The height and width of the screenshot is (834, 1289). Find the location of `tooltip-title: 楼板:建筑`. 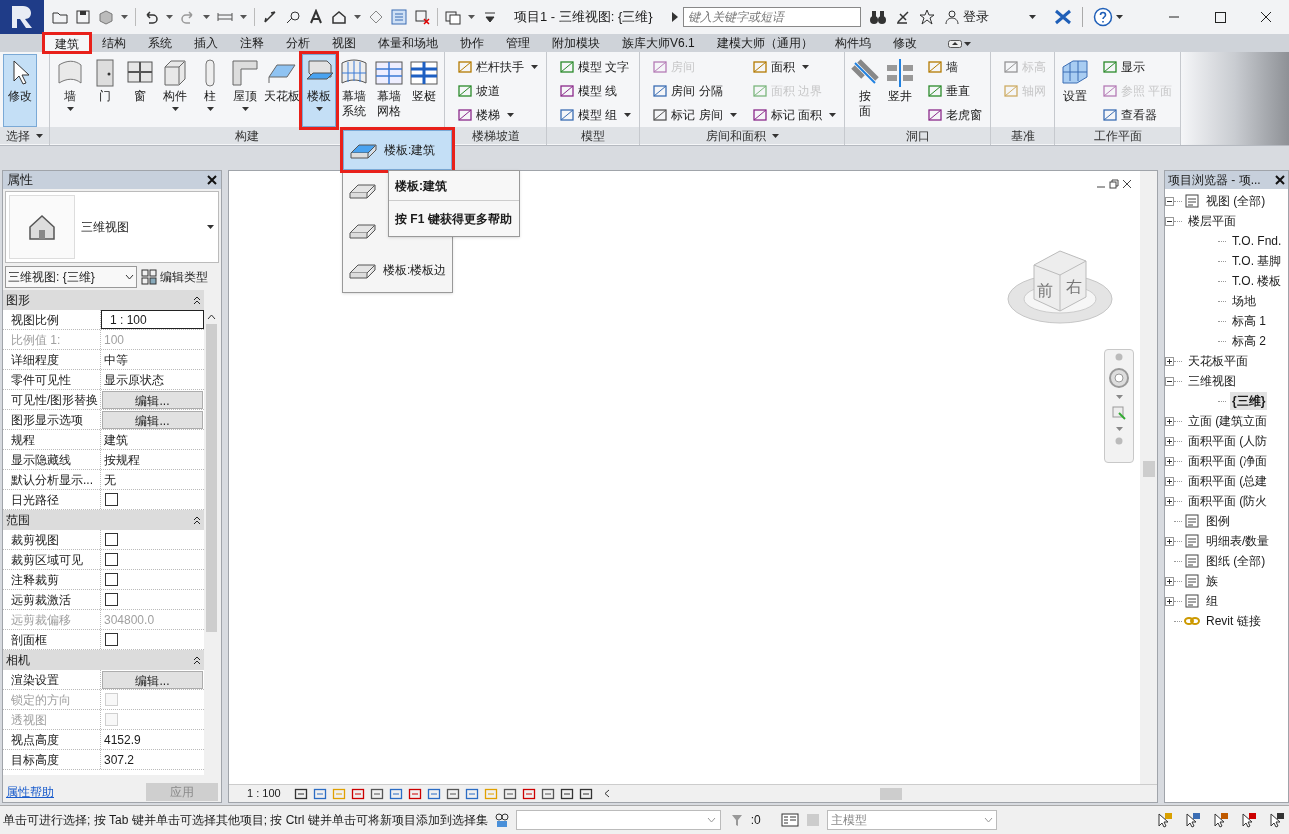

tooltip-title: 楼板:建筑 is located at coordinates (454, 186).